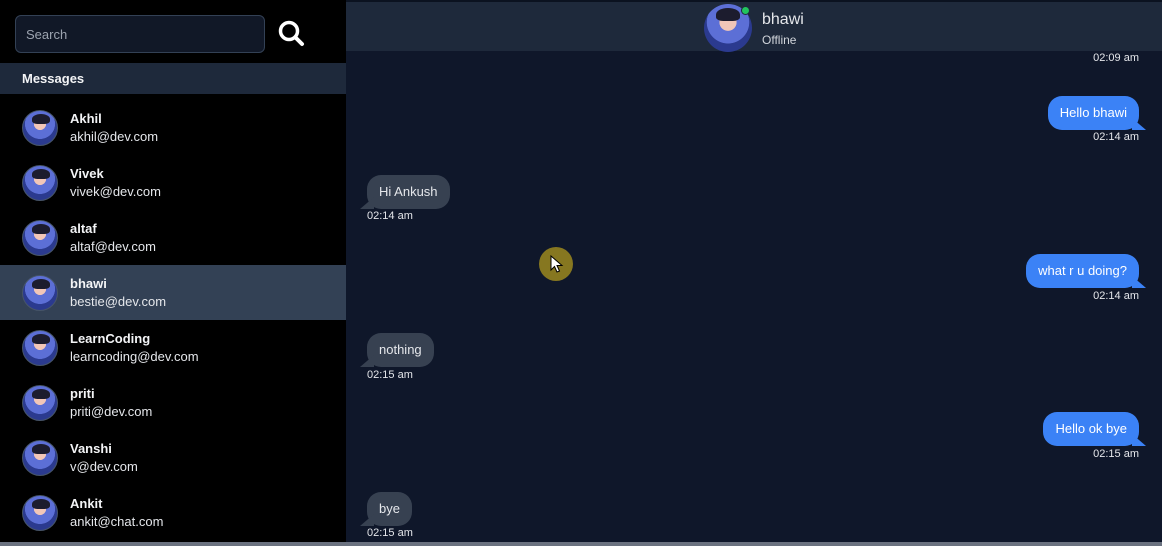 This screenshot has height=546, width=1162. I want to click on contact-item-priti: priti priti@dev.com, so click(173, 402).